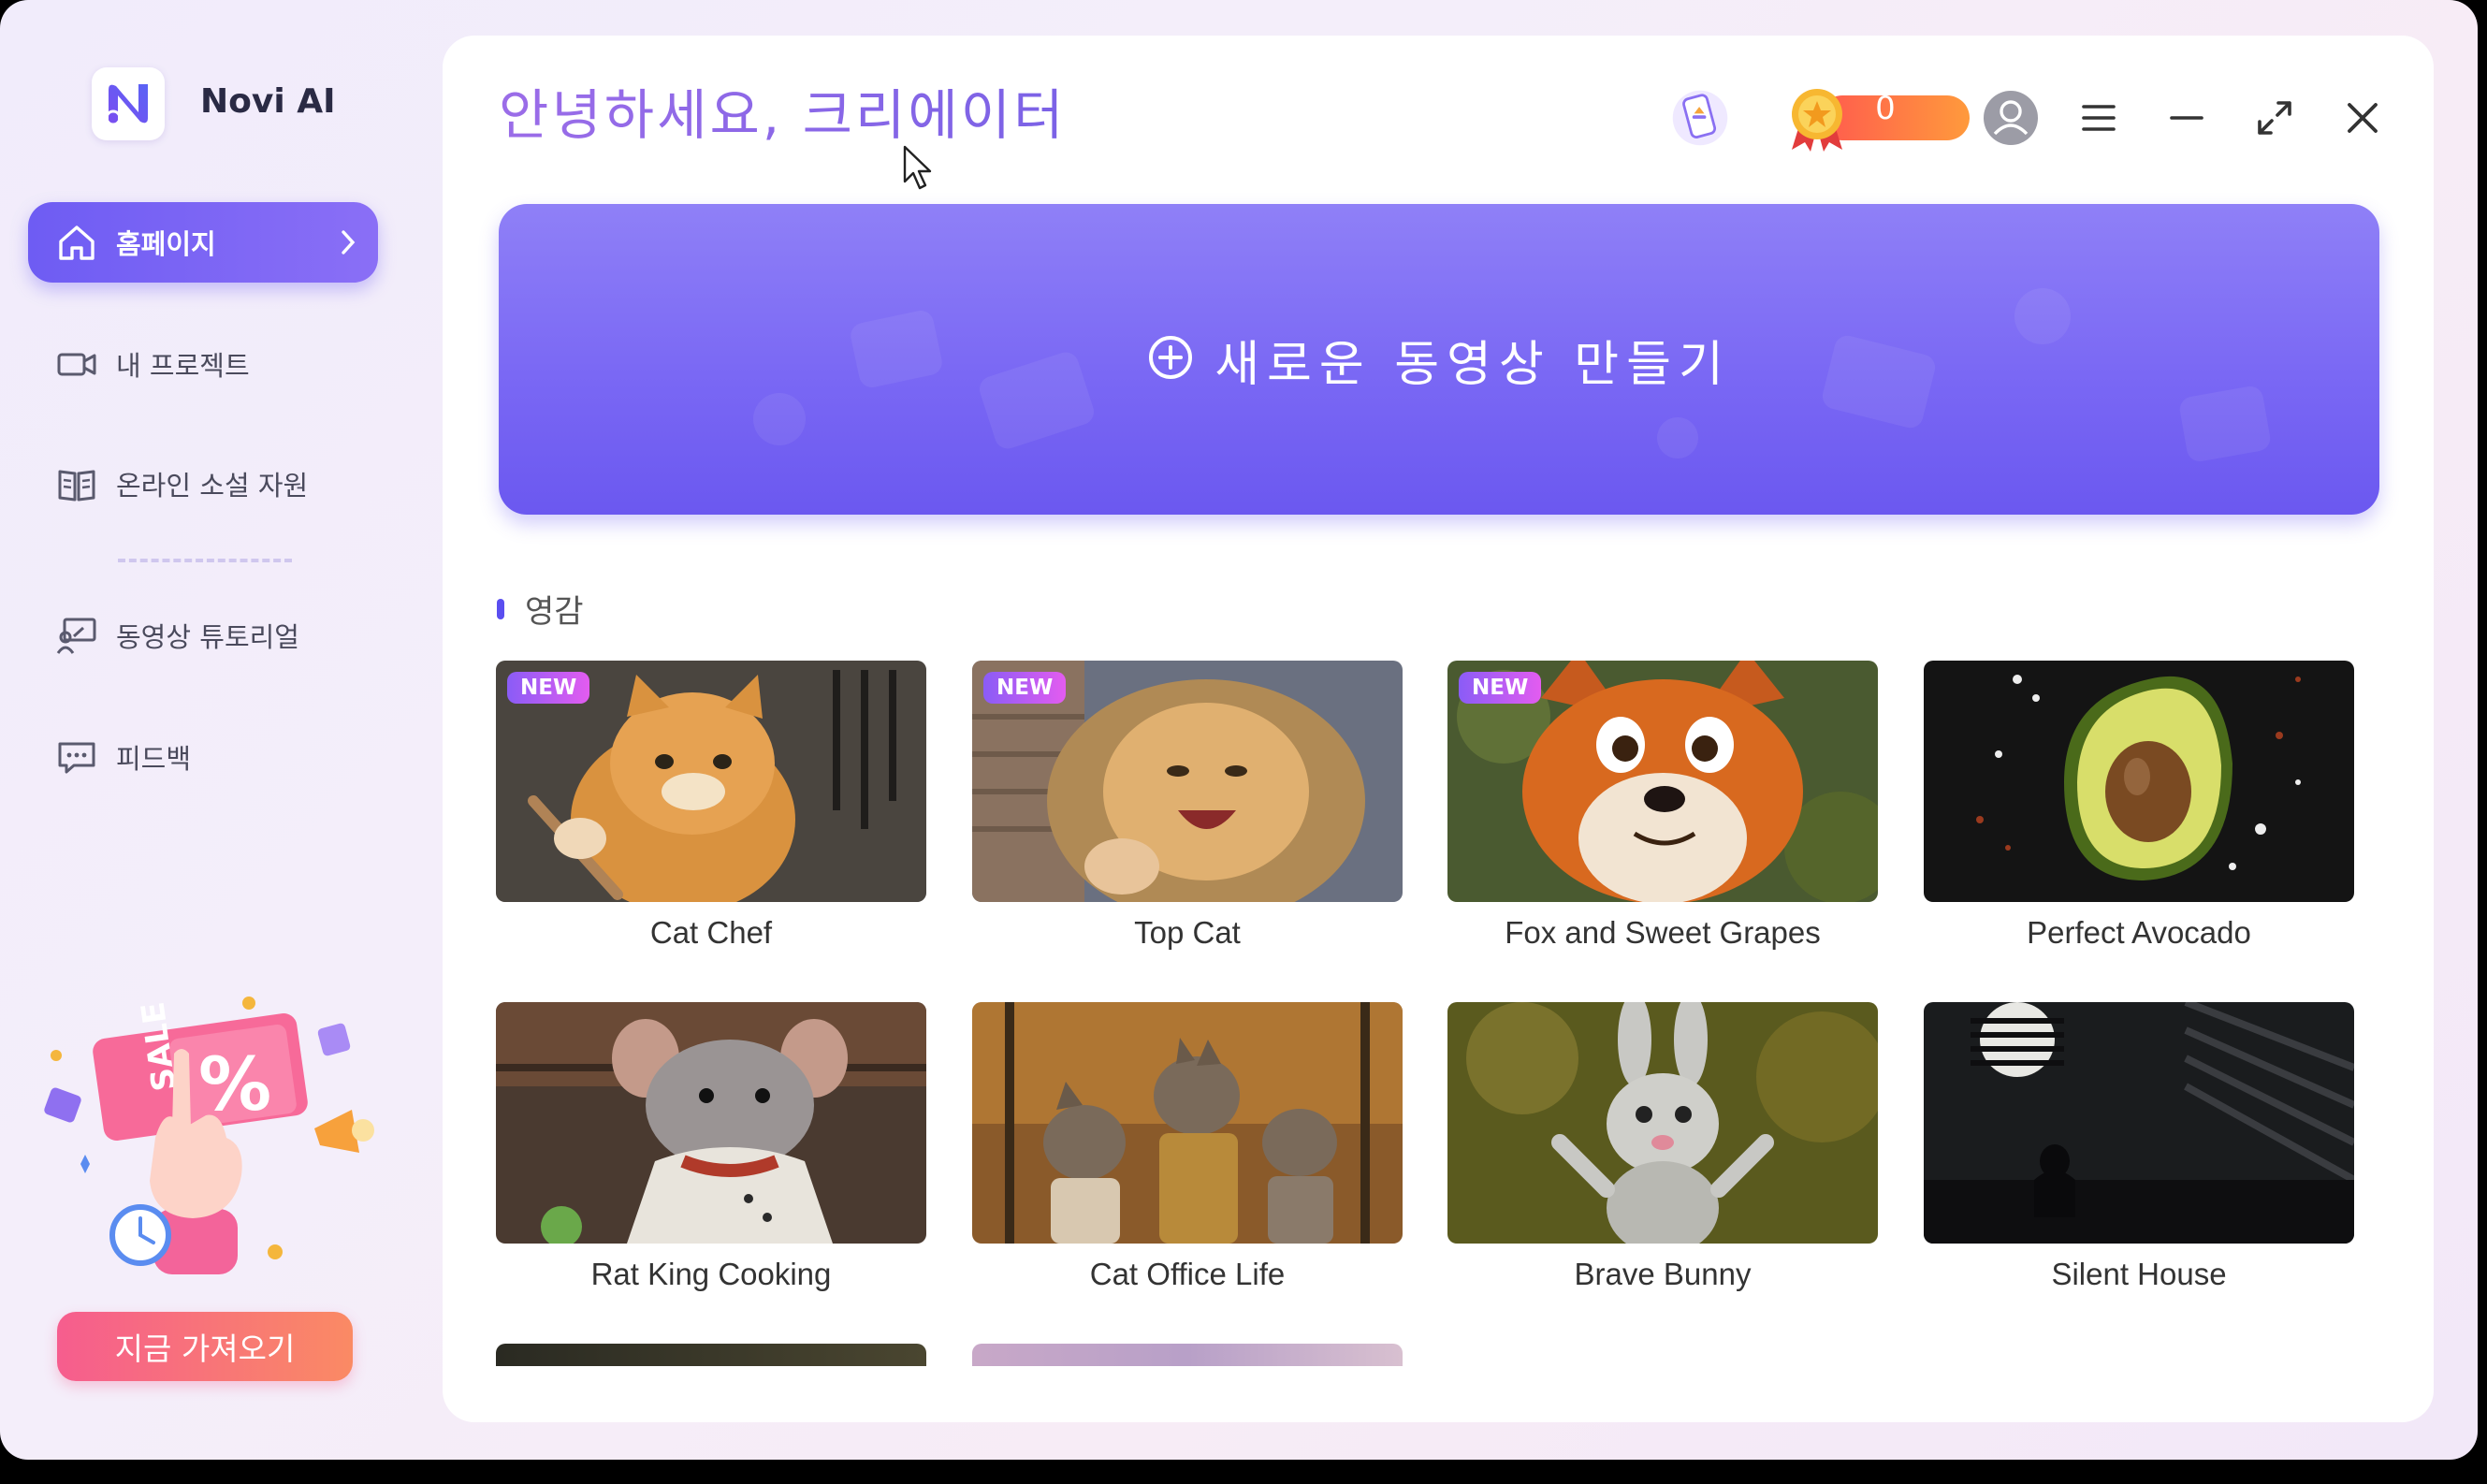  I want to click on template-card-fox-and-sweet-grapes: NEW Fox and Sweet Grapes, so click(1662, 806).